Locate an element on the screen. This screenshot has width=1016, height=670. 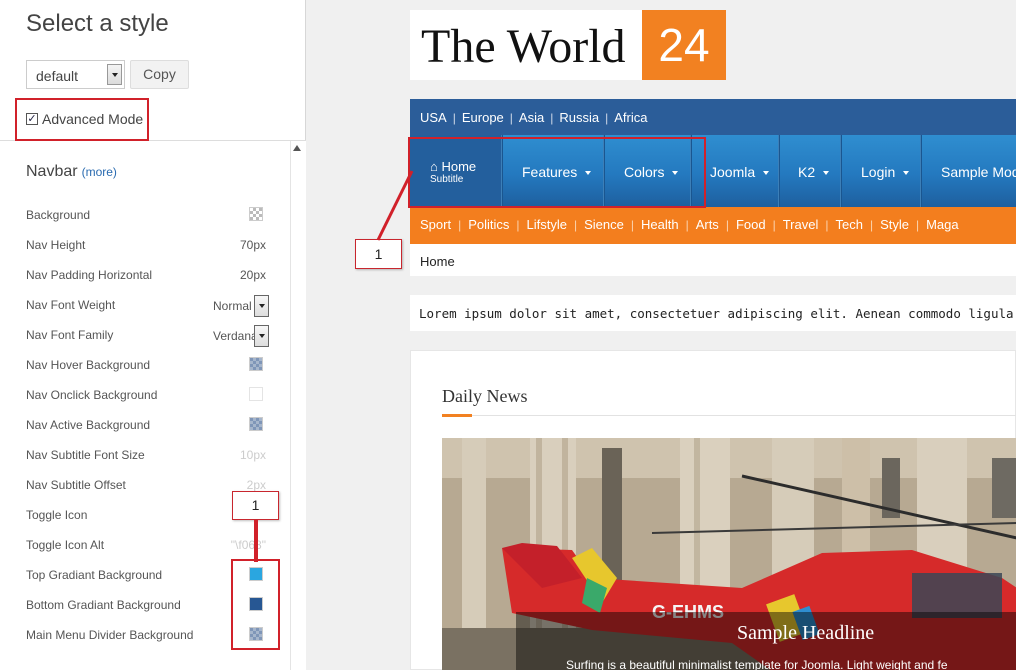
property-row: Nav Font Weight Normal is located at coordinates (148, 306).